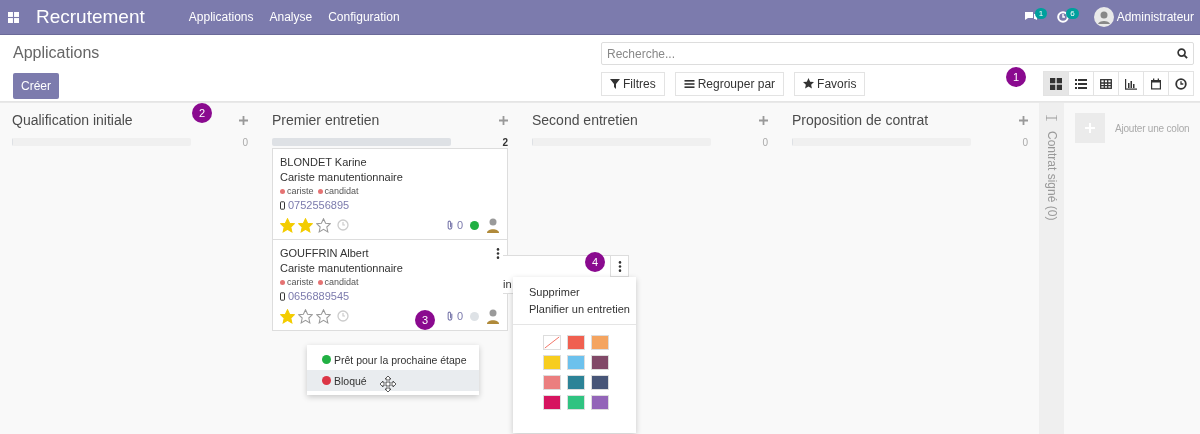  I want to click on column-title: Premier entretien, so click(326, 120).